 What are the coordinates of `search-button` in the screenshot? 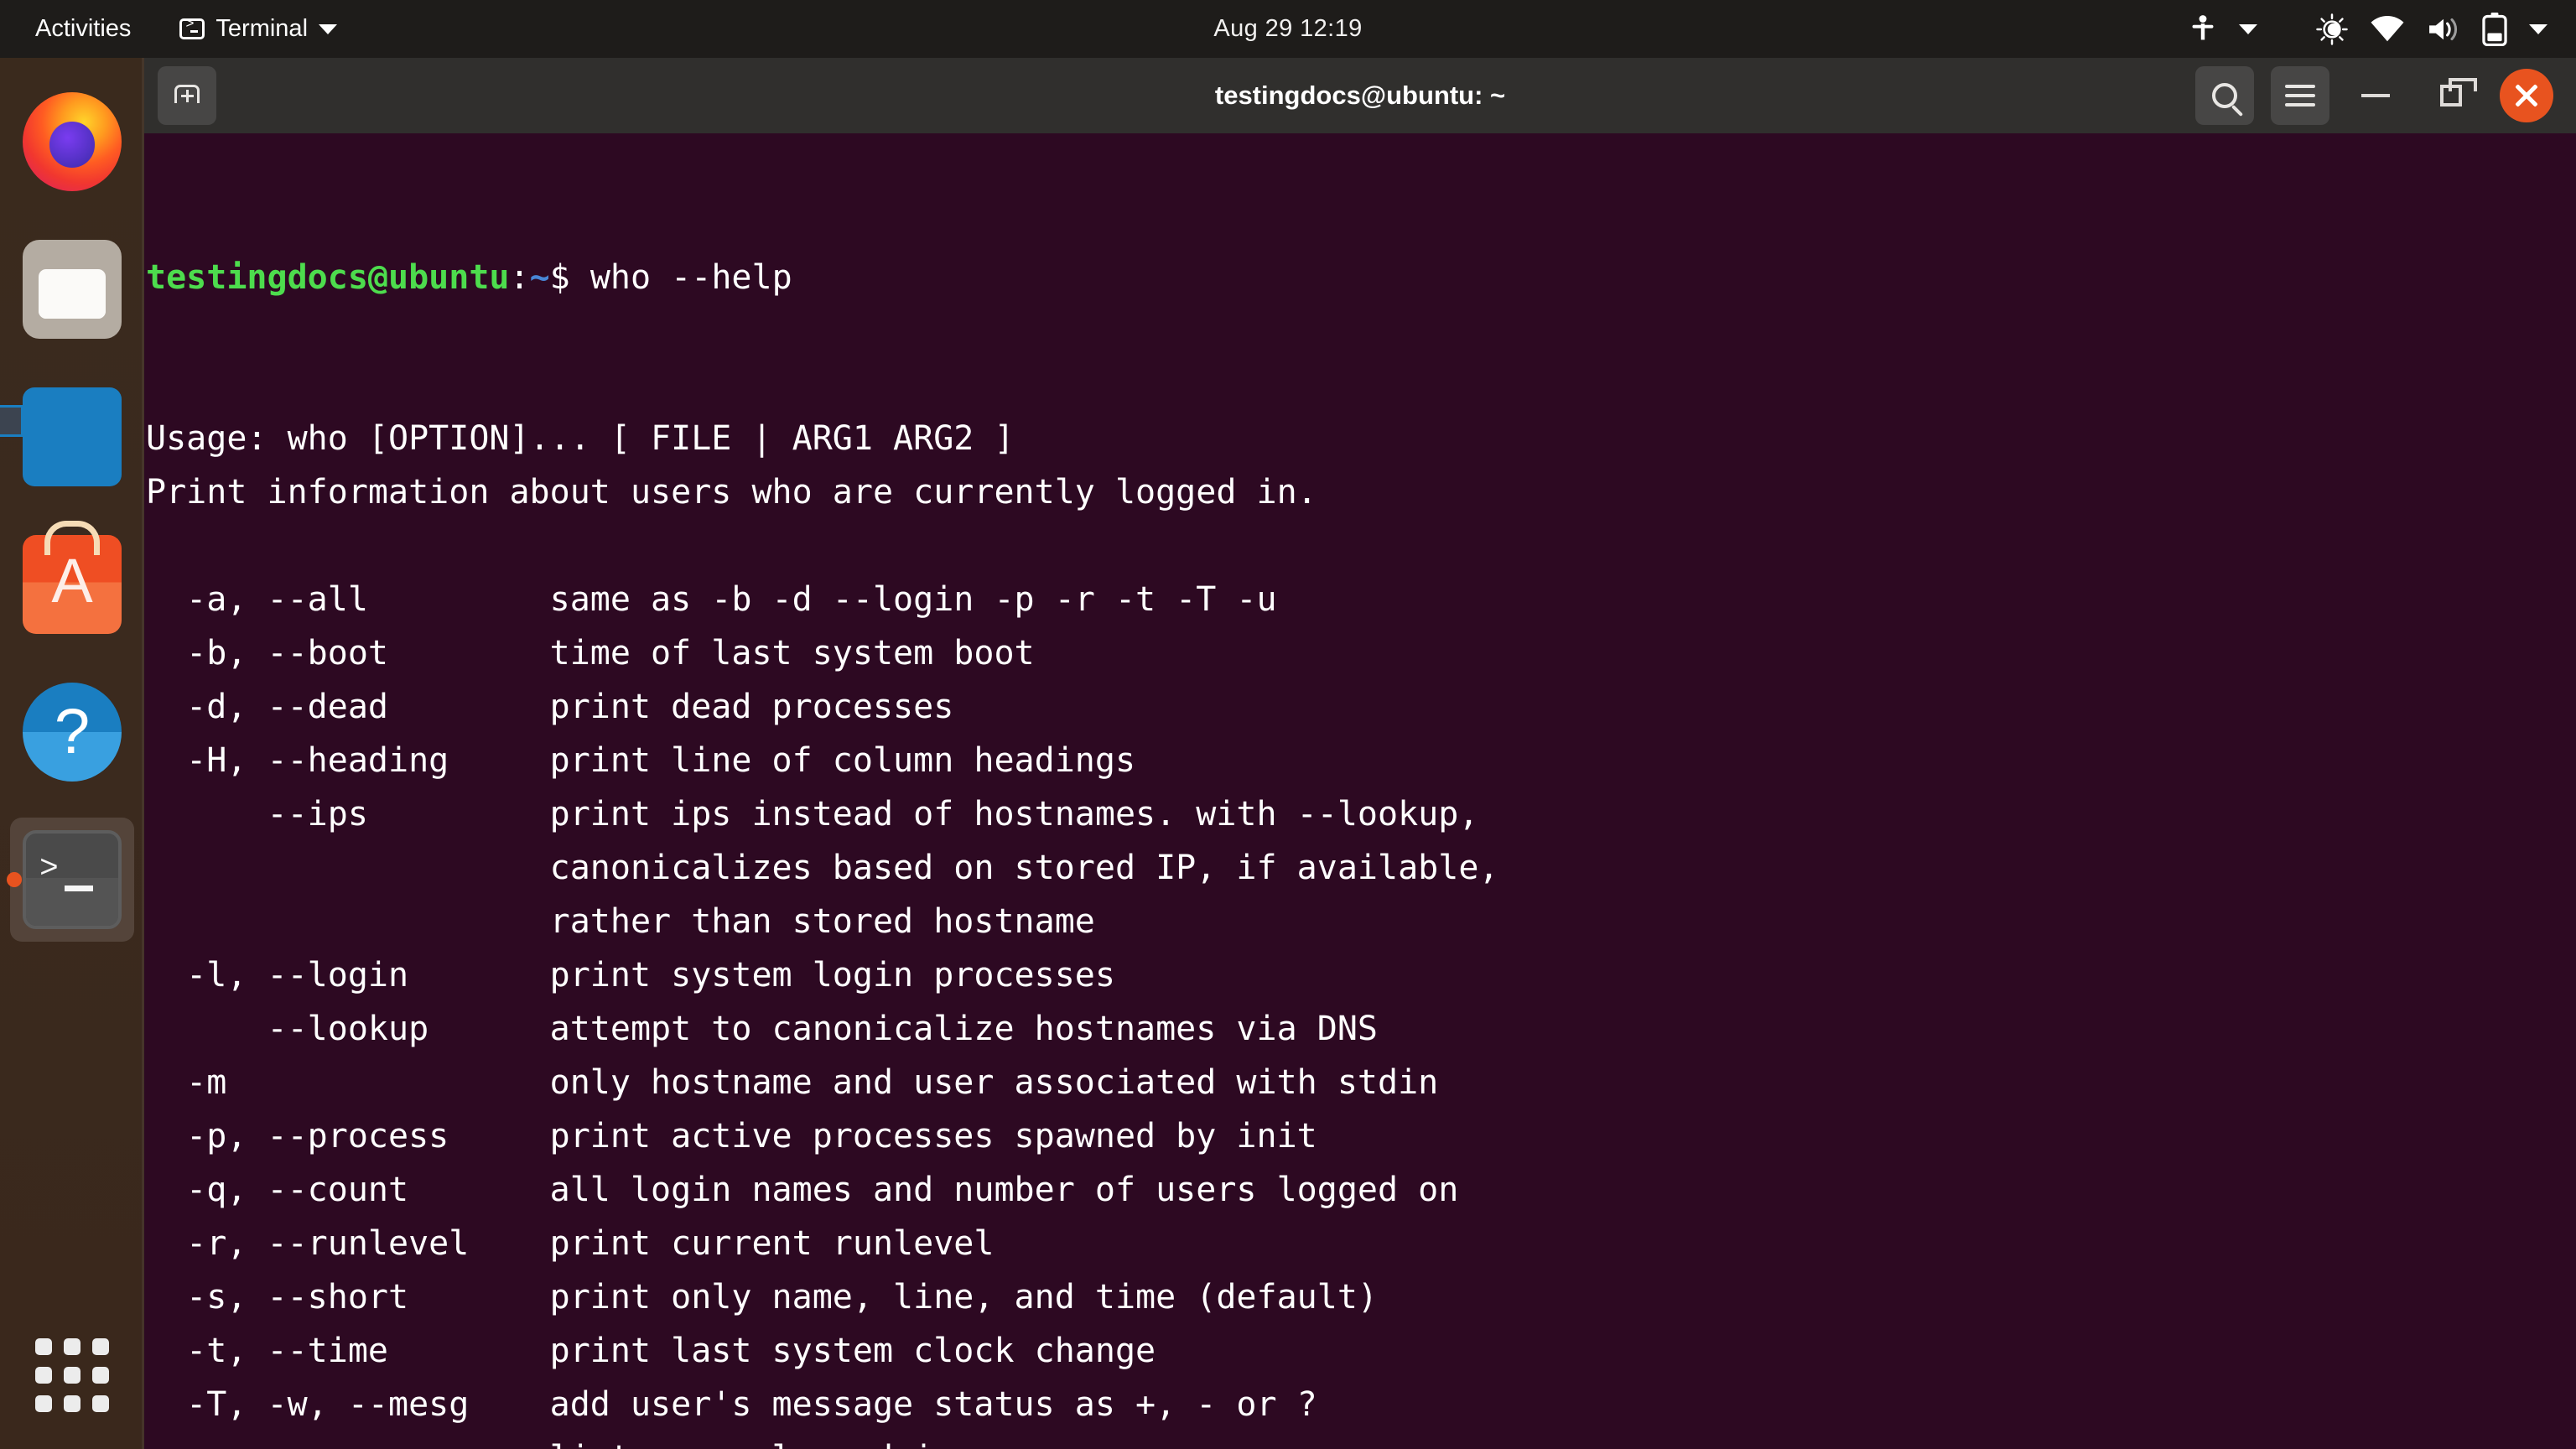 It's located at (2224, 95).